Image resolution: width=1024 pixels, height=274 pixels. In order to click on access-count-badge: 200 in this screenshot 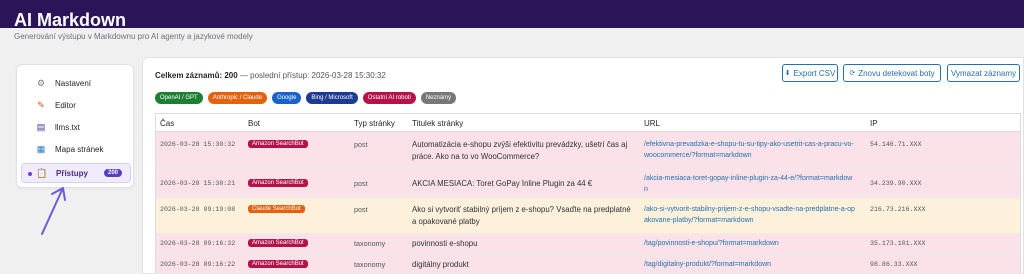, I will do `click(112, 173)`.